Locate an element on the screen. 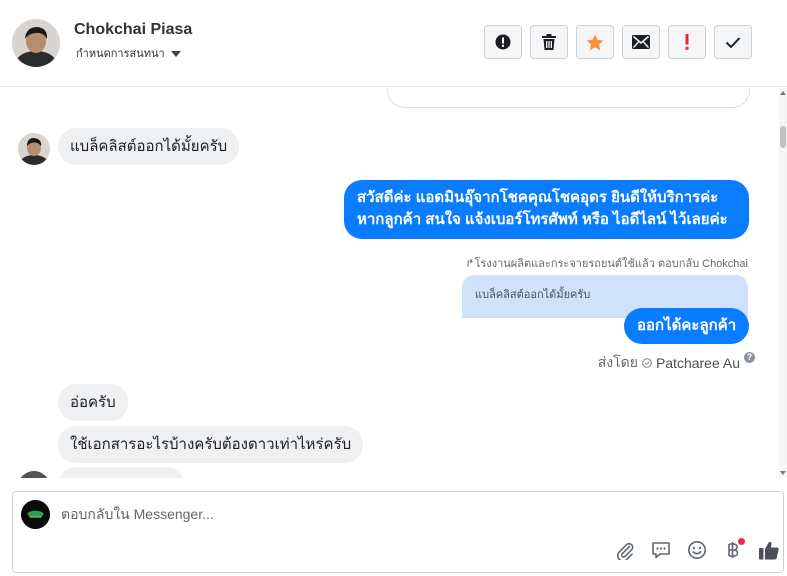  like-button is located at coordinates (769, 550).